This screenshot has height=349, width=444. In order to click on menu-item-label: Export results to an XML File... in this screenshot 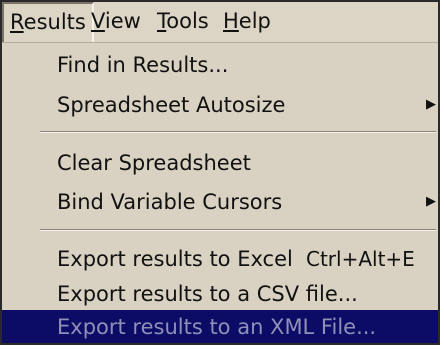, I will do `click(217, 327)`.